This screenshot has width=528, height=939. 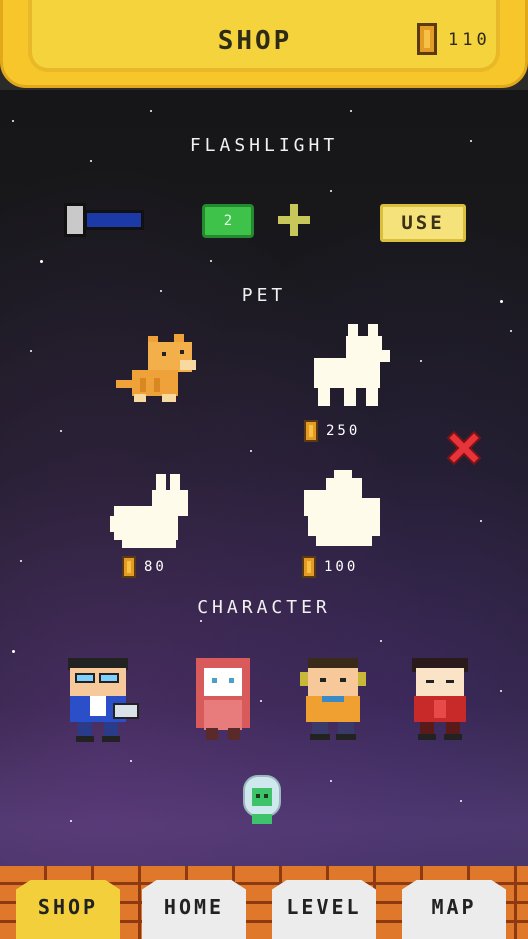 I want to click on nav-shop-button: SHOP, so click(x=68, y=909).